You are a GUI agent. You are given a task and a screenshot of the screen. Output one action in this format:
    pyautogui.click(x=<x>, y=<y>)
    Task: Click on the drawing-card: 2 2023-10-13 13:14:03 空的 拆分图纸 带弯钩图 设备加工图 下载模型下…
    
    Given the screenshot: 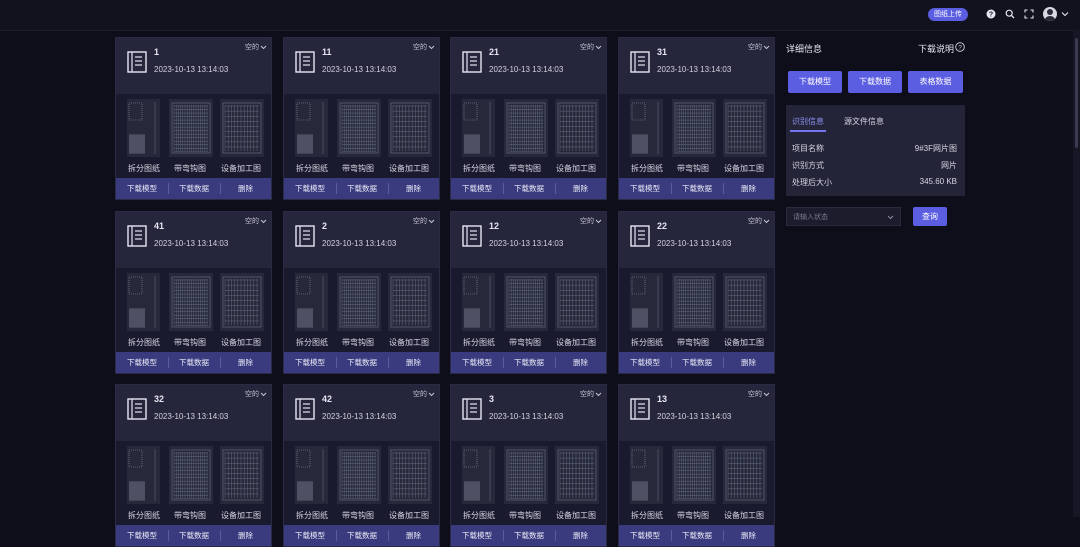 What is the action you would take?
    pyautogui.click(x=361, y=292)
    